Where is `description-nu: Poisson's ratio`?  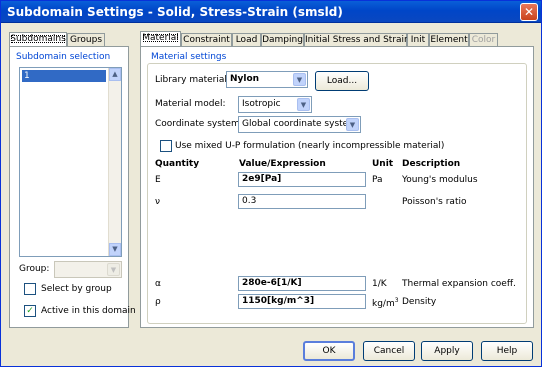
description-nu: Poisson's ratio is located at coordinates (434, 202).